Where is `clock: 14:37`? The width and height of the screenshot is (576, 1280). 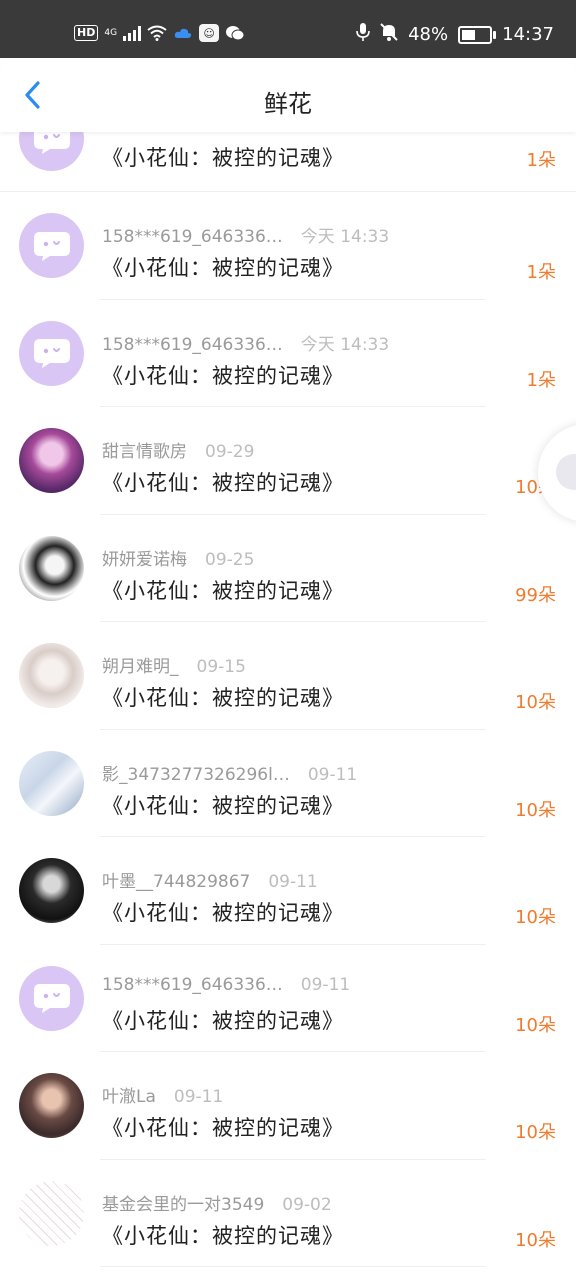 clock: 14:37 is located at coordinates (528, 34).